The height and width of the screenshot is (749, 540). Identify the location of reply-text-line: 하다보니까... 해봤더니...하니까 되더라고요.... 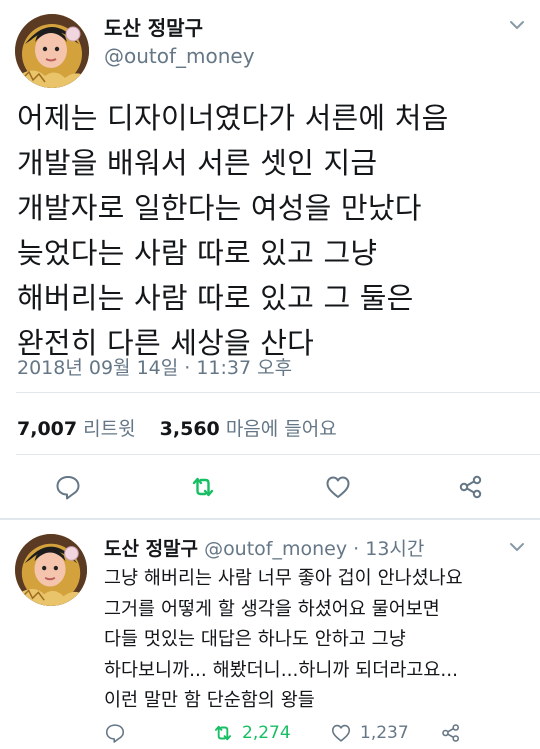
(281, 670).